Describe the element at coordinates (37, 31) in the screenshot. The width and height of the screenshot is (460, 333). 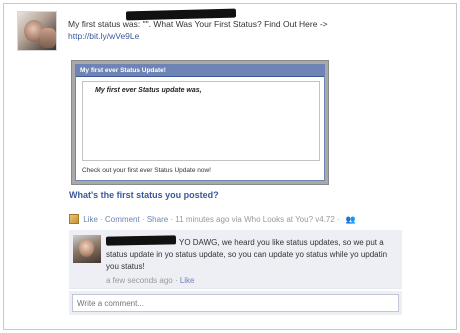
I see `poster-avatar` at that location.